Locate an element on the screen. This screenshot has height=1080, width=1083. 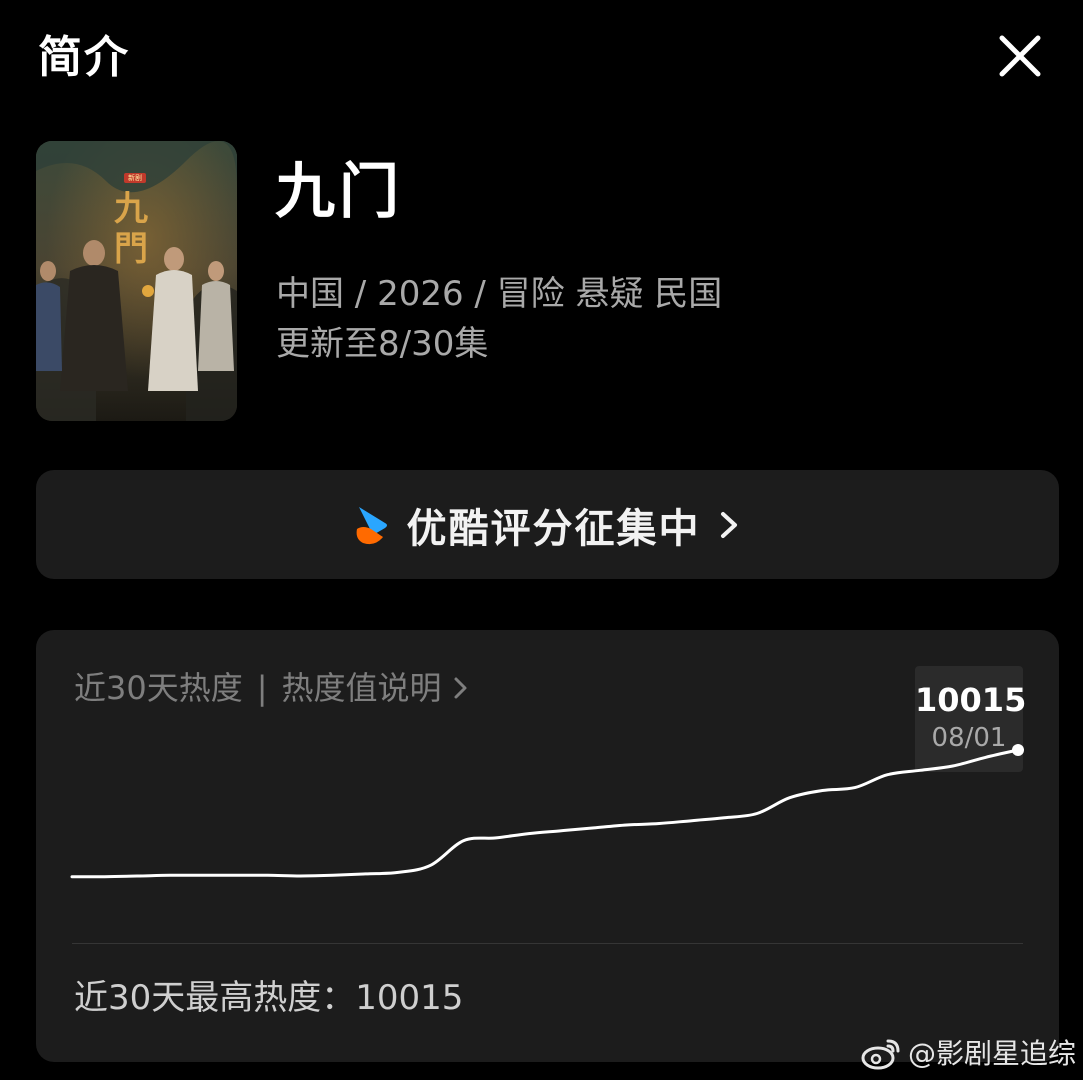
watermark: @影剧星追综 is located at coordinates (968, 1054).